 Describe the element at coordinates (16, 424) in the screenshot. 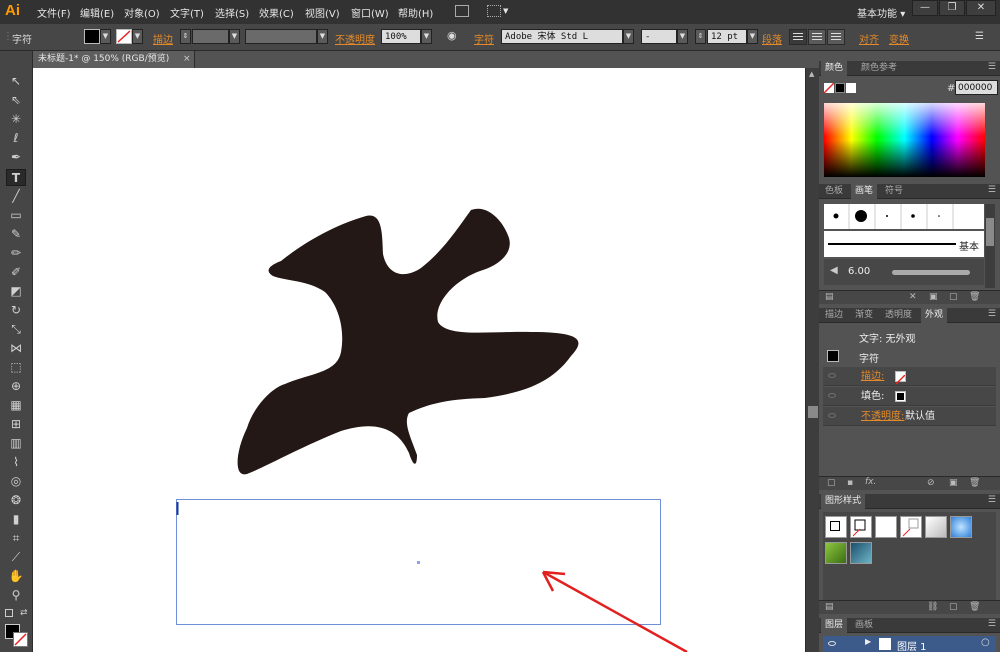

I see `mesh-tool-icon: ⊞` at that location.